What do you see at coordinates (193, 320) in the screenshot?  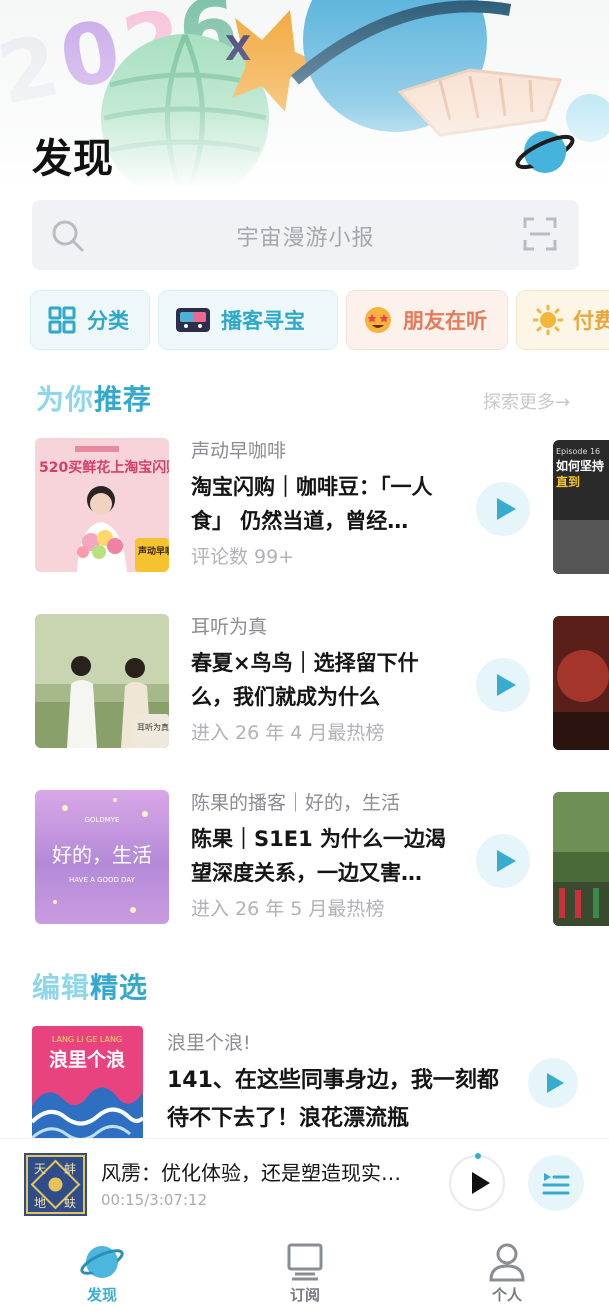 I see `cassette-icon` at bounding box center [193, 320].